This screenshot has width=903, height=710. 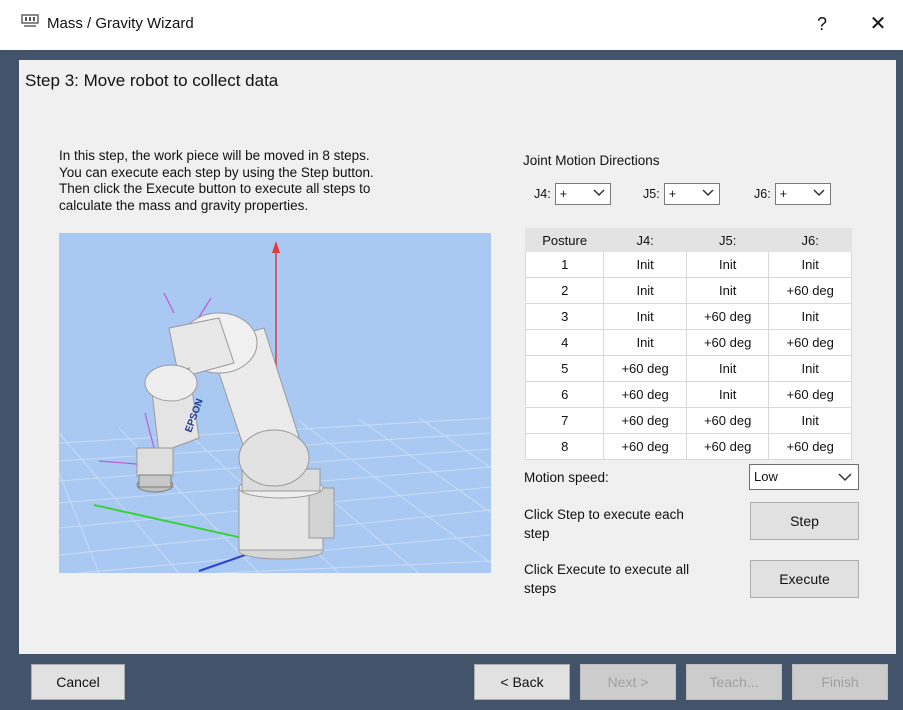 What do you see at coordinates (607, 569) in the screenshot?
I see `execute-help-line: Click Execute to execute all` at bounding box center [607, 569].